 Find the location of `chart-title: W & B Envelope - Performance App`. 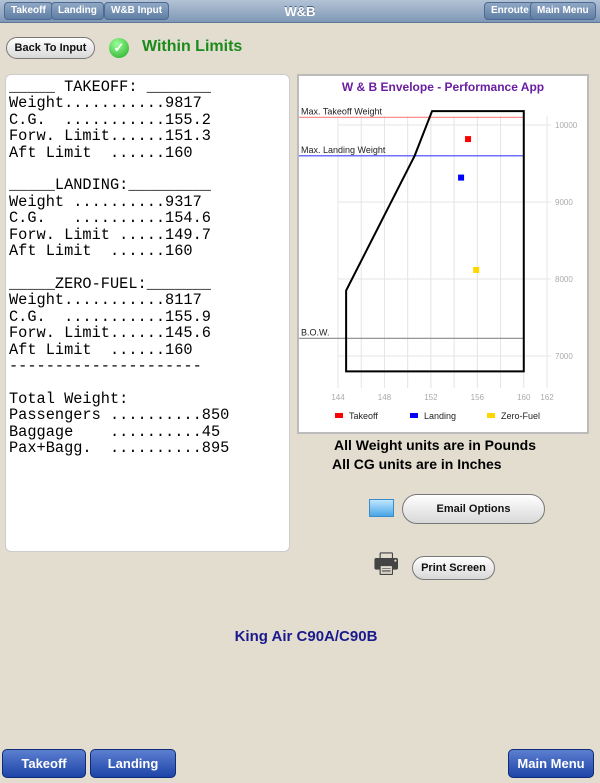

chart-title: W & B Envelope - Performance App is located at coordinates (443, 87).